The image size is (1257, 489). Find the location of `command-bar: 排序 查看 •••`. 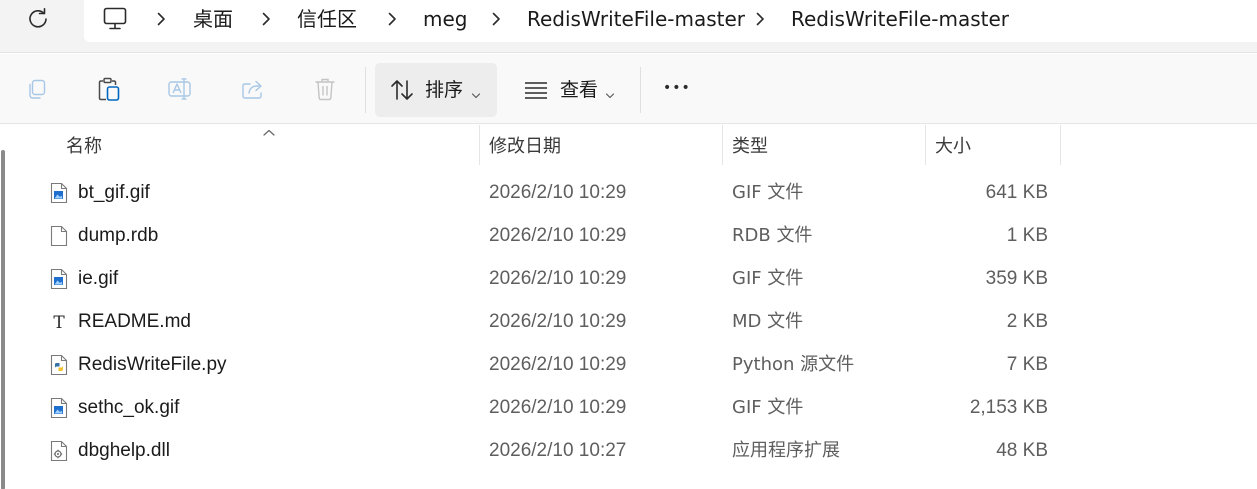

command-bar: 排序 查看 ••• is located at coordinates (628, 89).